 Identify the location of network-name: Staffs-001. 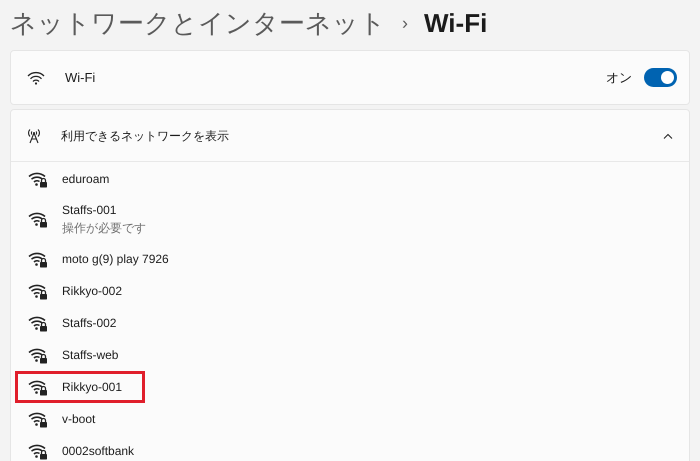
(90, 210).